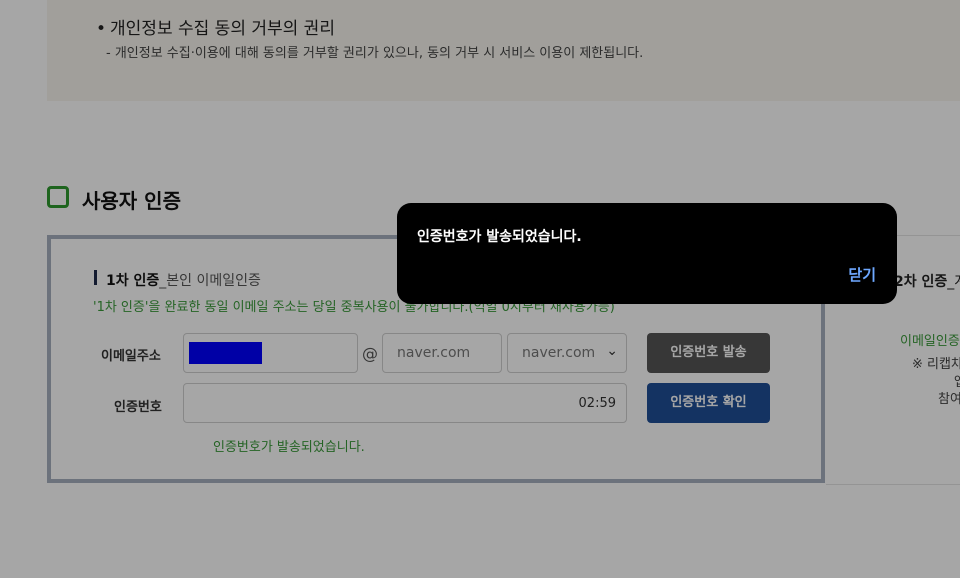 This screenshot has height=578, width=960. I want to click on dialog-message: 인증번호가 발송되었습니다., so click(499, 237).